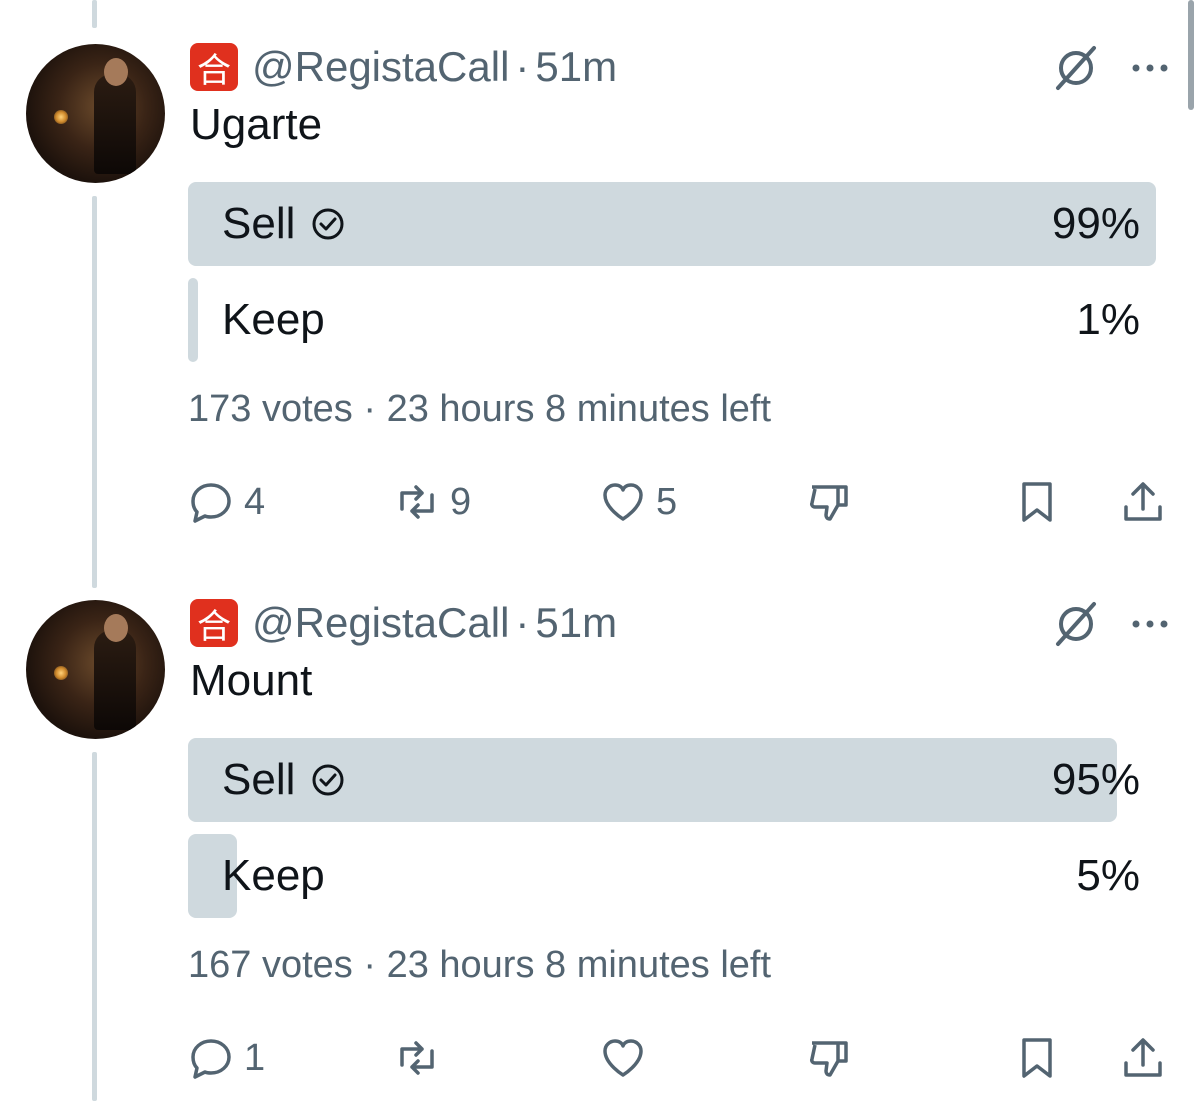 The height and width of the screenshot is (1101, 1200). I want to click on repost-button: 9, so click(432, 502).